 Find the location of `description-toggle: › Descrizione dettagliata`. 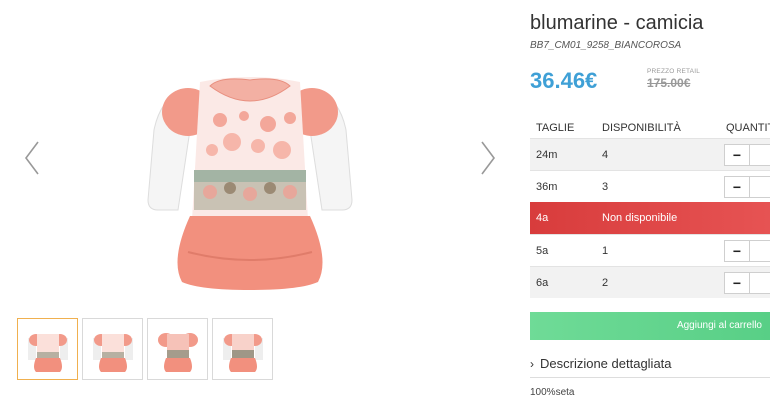

description-toggle: › Descrizione dettagliata is located at coordinates (650, 367).